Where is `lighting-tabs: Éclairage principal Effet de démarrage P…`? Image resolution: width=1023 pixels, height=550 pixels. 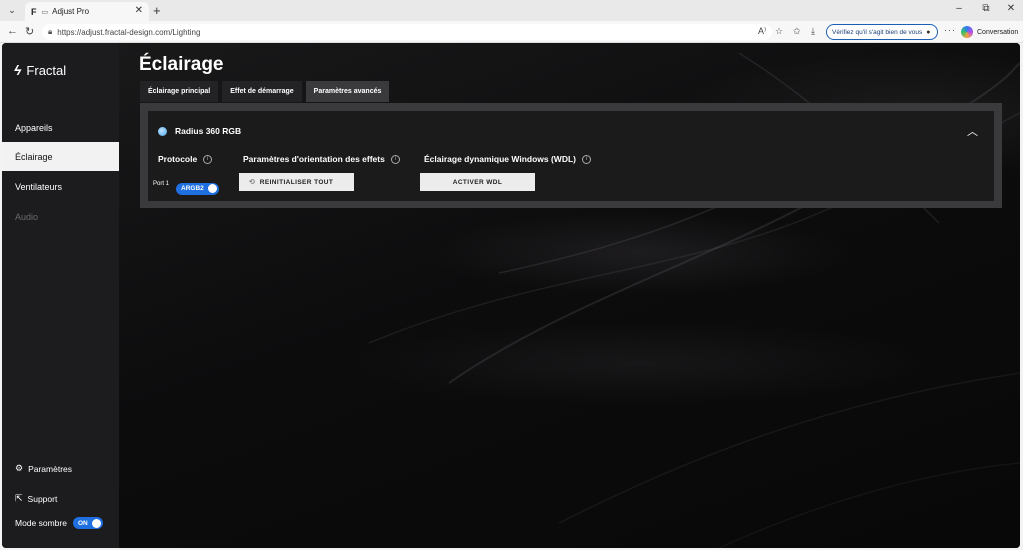 lighting-tabs: Éclairage principal Effet de démarrage P… is located at coordinates (266, 91).